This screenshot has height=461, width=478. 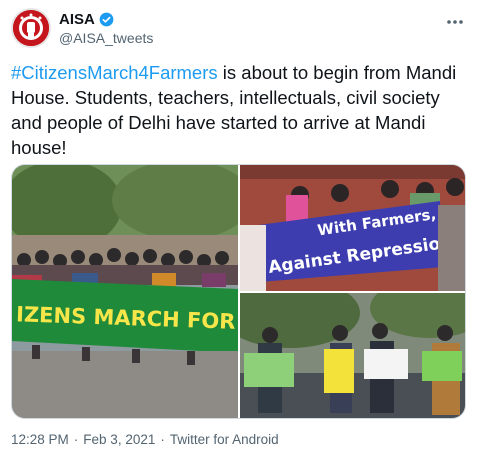 I want to click on photo-placards, so click(x=352, y=355).